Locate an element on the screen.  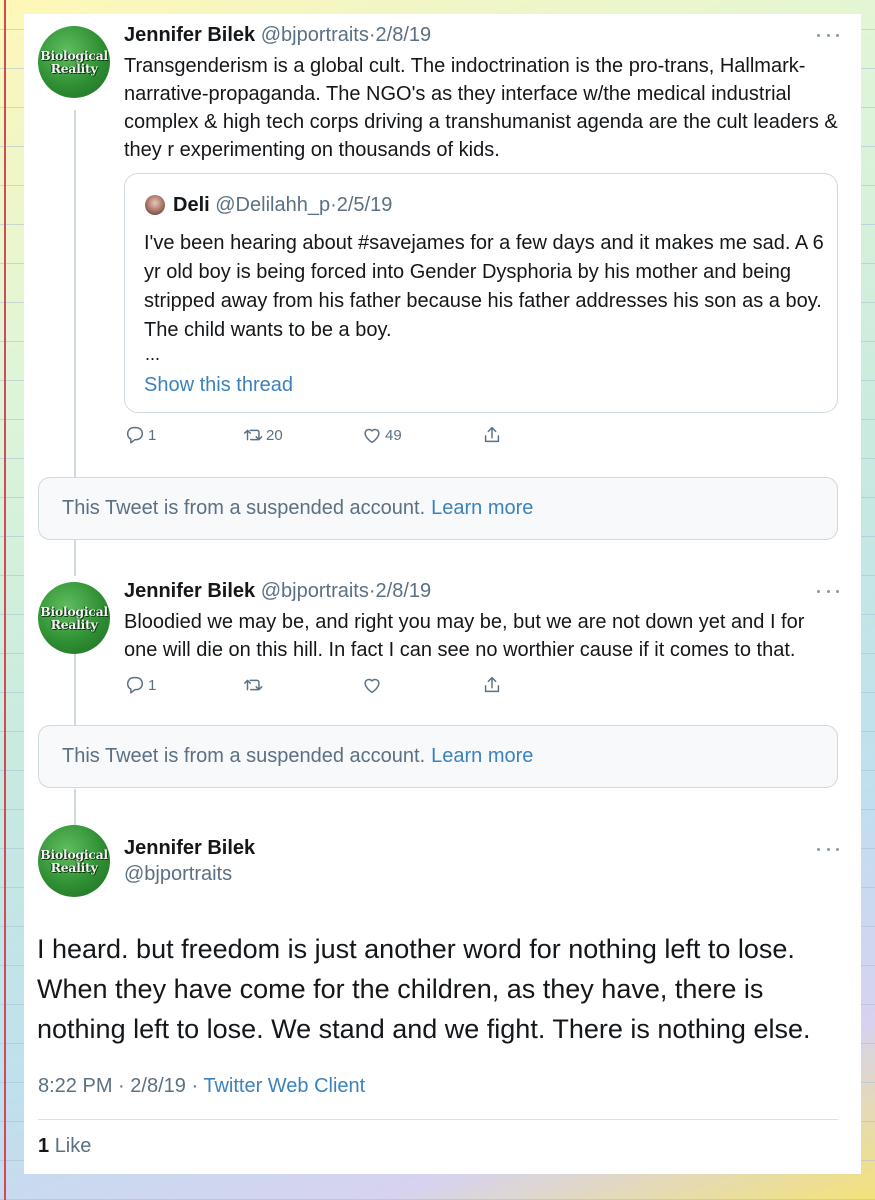
main-tweet-handle: @bjportraits is located at coordinates (178, 874).